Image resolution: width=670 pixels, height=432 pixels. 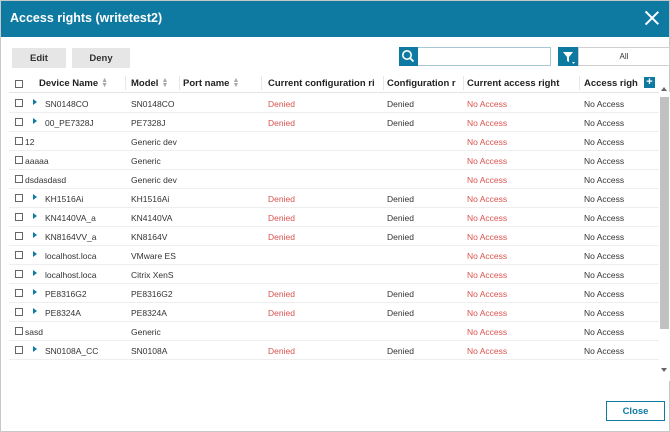 I want to click on column-header-current-access-right: Current access right, so click(x=523, y=83).